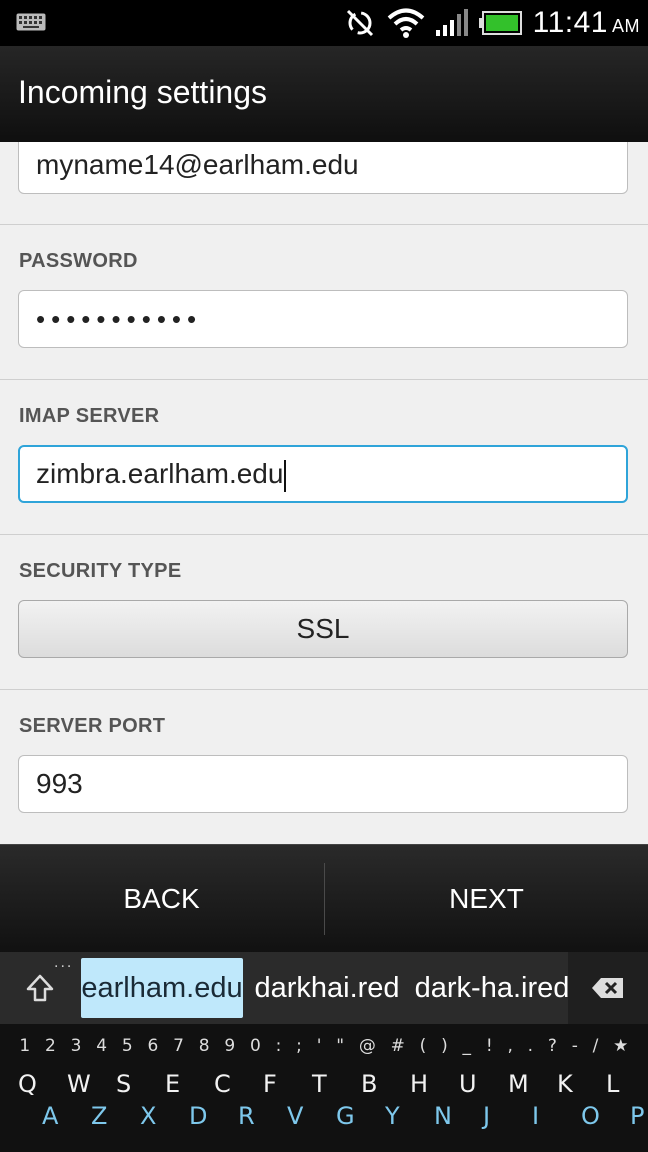 The image size is (648, 1152). Describe the element at coordinates (319, 1048) in the screenshot. I see `number-key: '` at that location.